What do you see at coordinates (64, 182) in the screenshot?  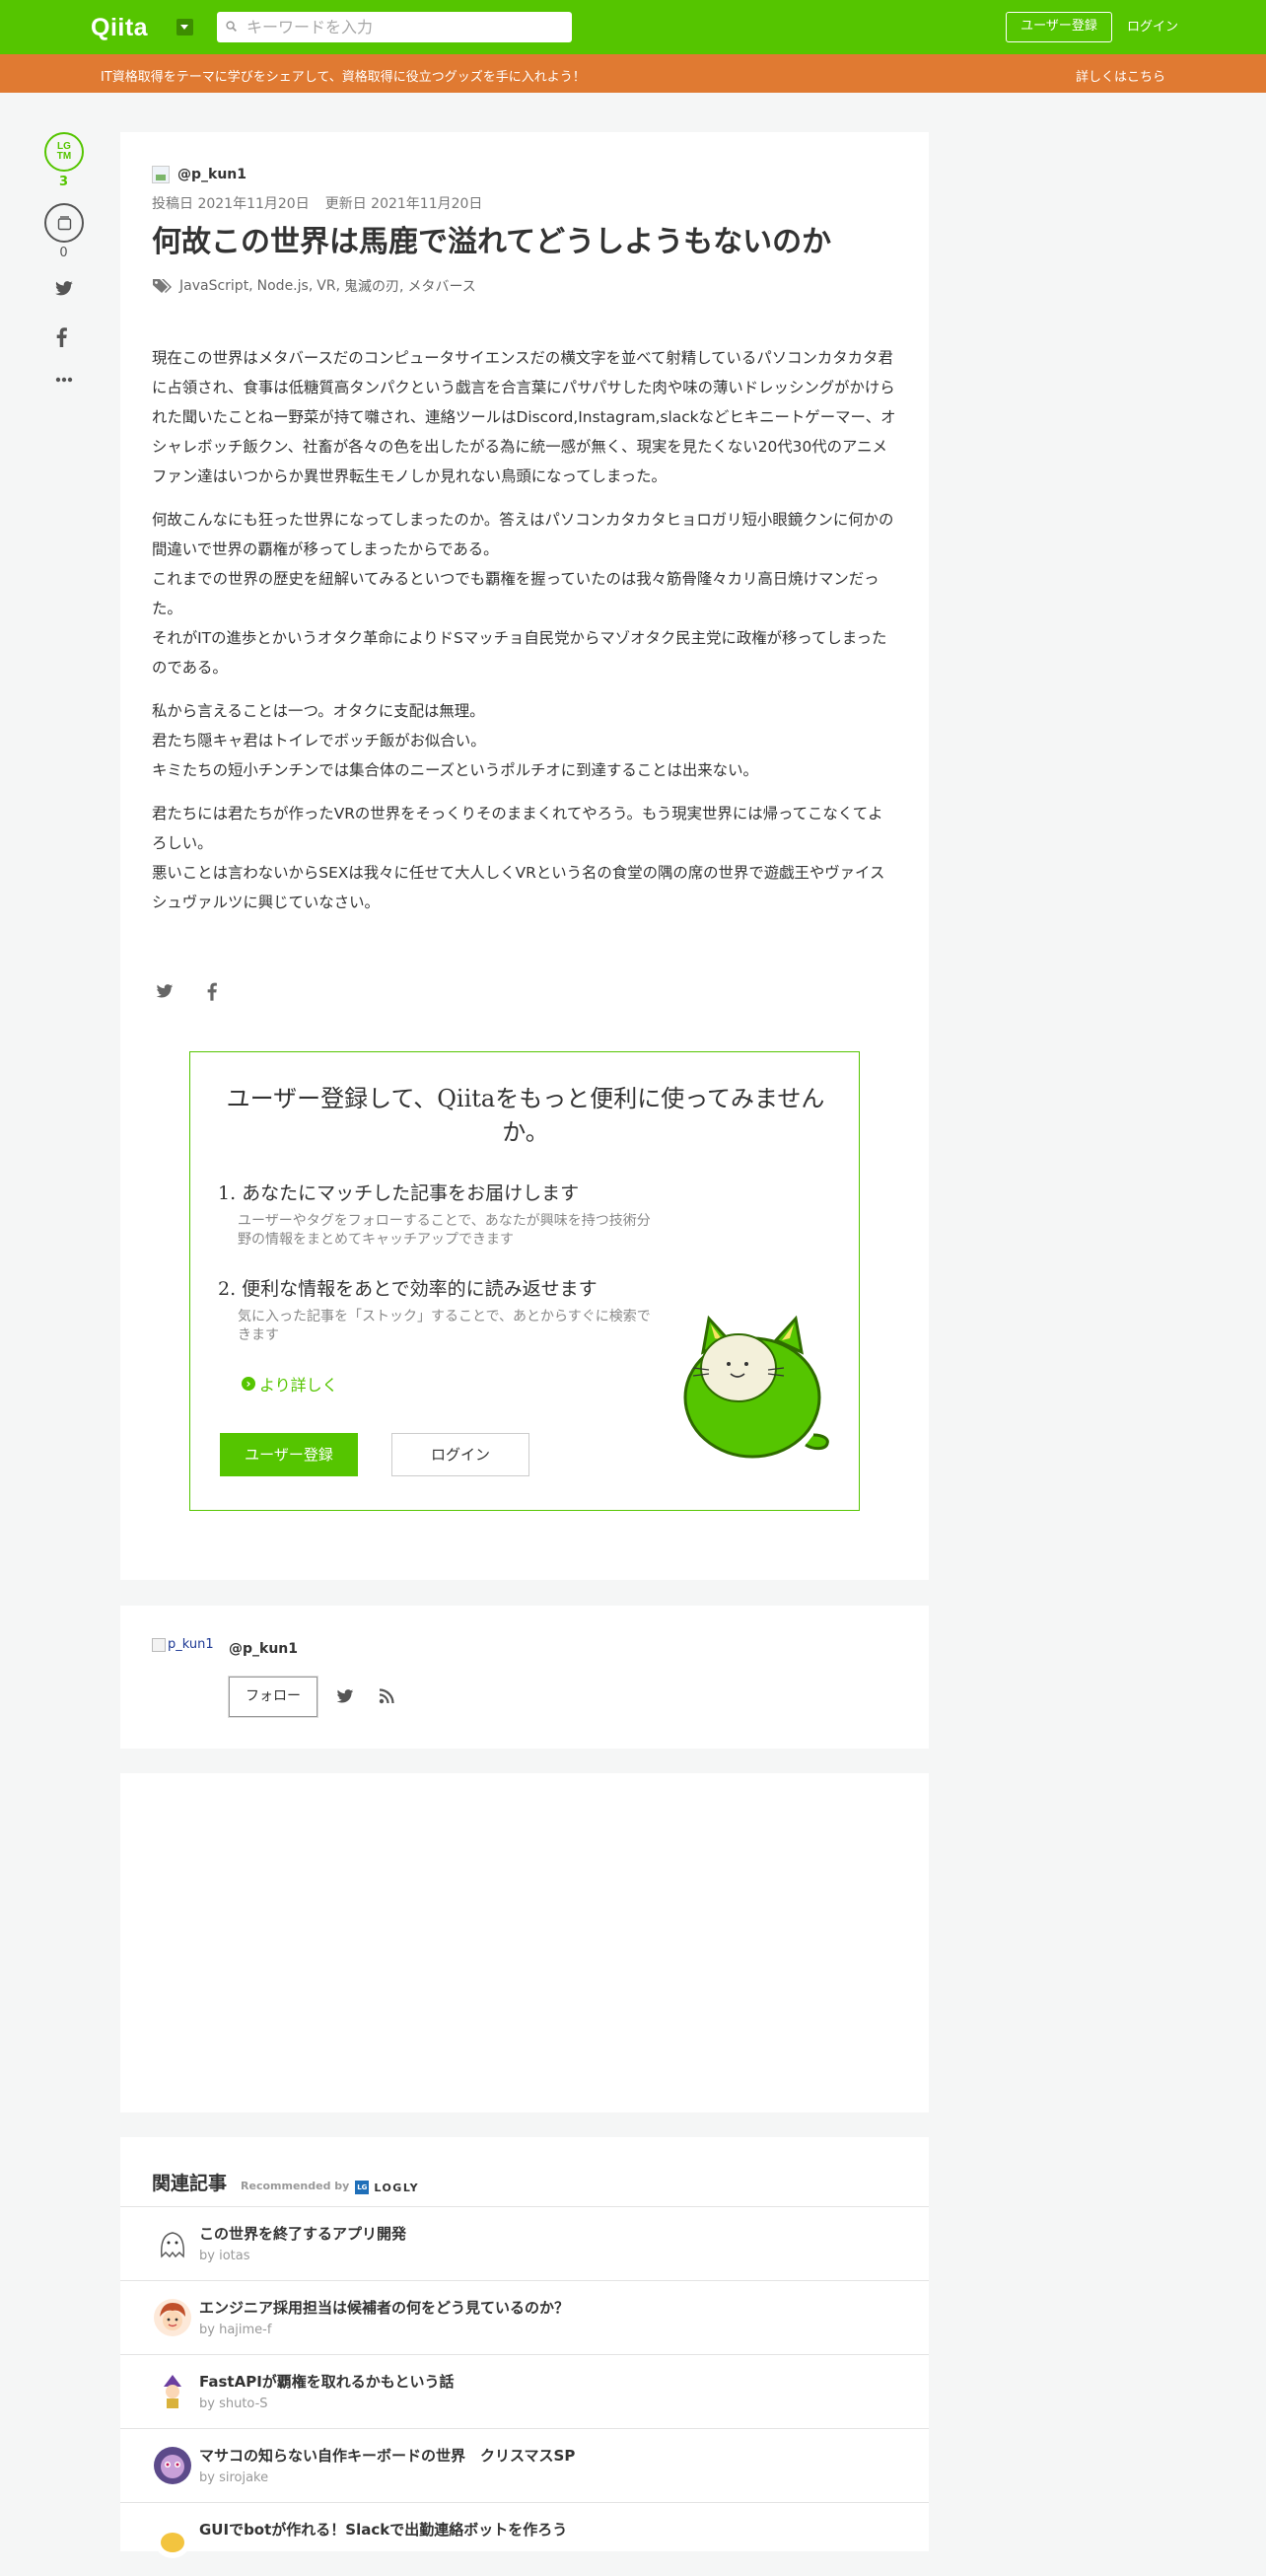 I see `lgtm-count: 3` at bounding box center [64, 182].